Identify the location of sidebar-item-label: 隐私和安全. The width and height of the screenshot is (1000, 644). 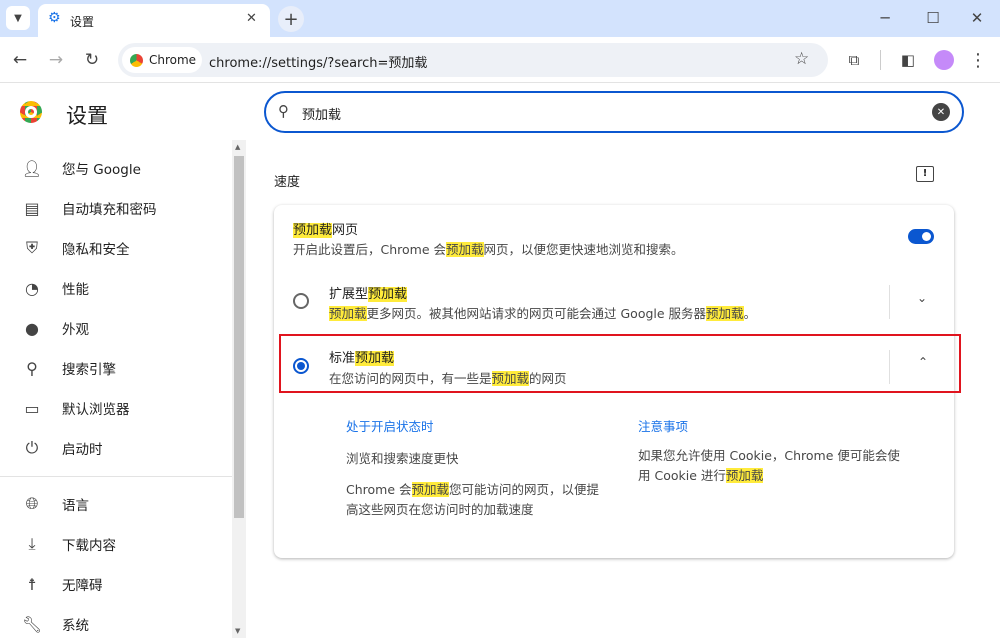
(96, 250).